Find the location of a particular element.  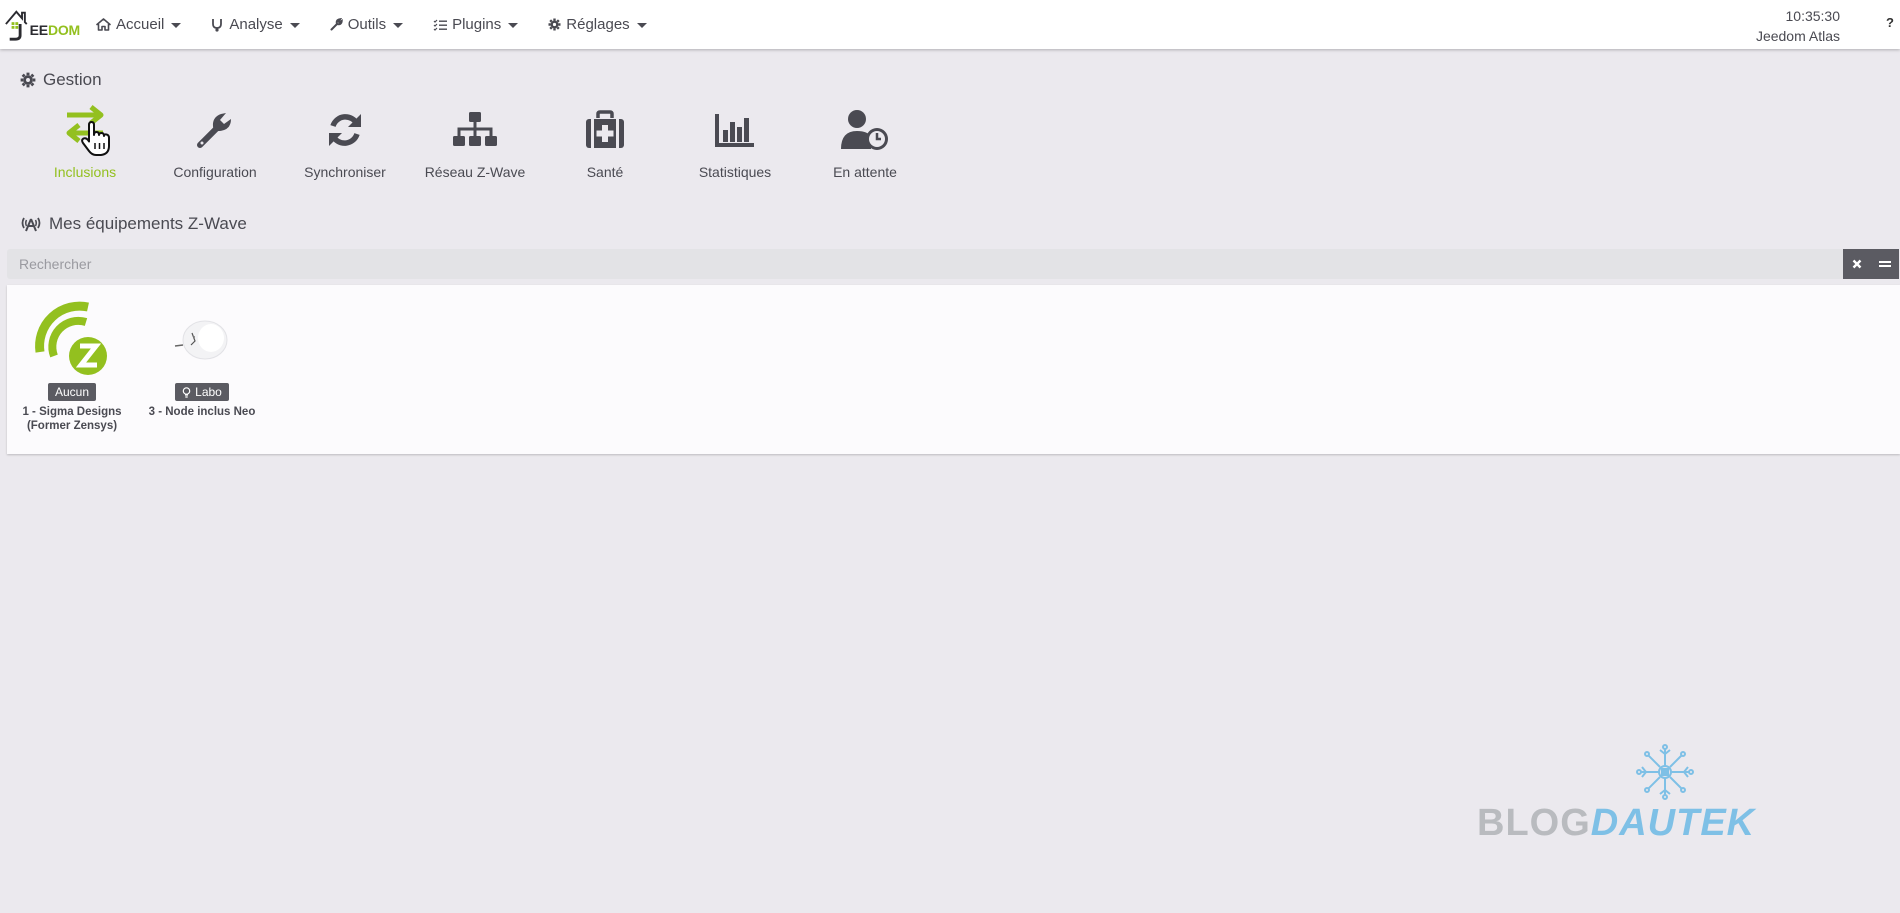

medkit-icon is located at coordinates (605, 129).